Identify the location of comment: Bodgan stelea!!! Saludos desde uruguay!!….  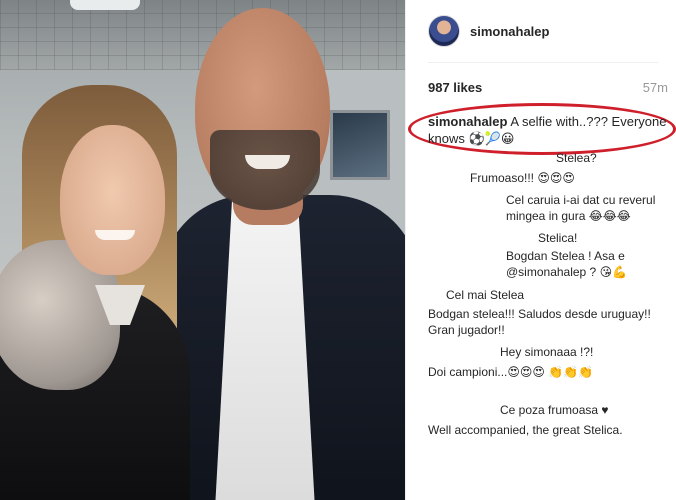
(539, 322).